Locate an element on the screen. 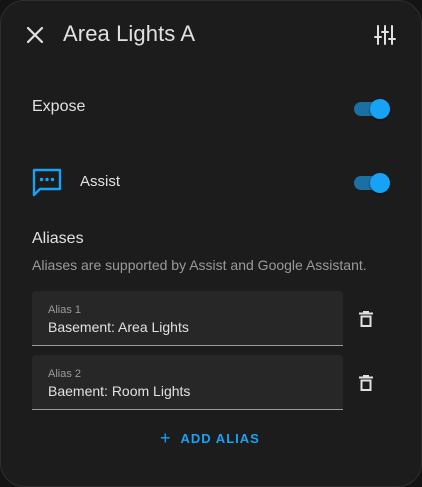  expose-toggle is located at coordinates (372, 109).